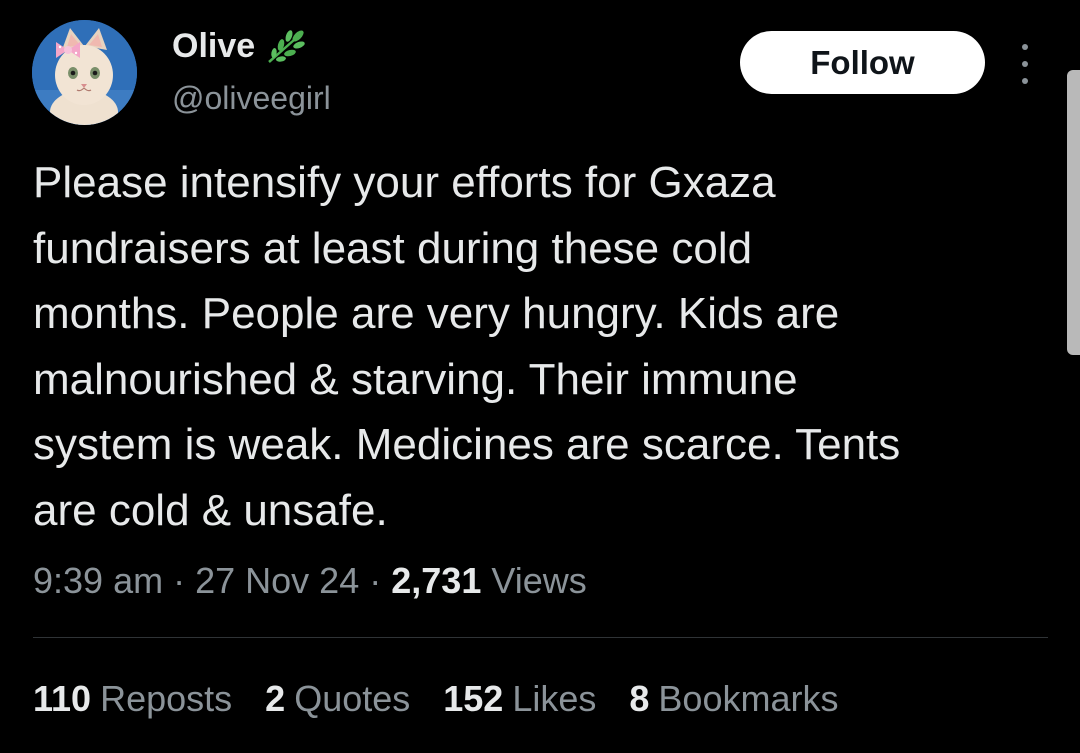  I want to click on views-label: Views, so click(539, 580).